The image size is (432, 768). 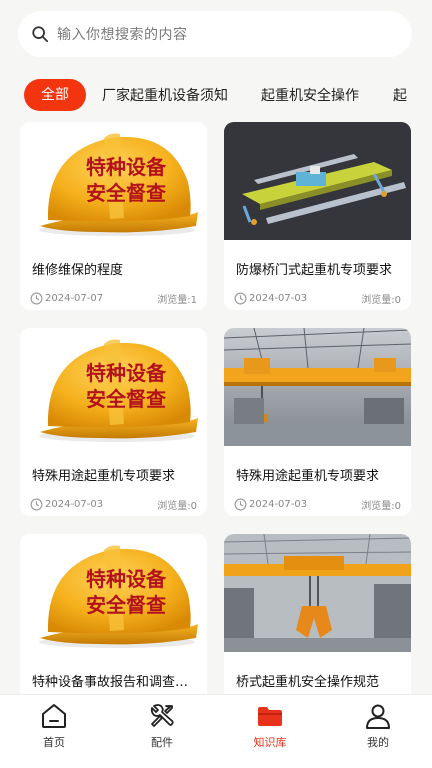 I want to click on view-count: 浏览量:1, so click(x=177, y=300).